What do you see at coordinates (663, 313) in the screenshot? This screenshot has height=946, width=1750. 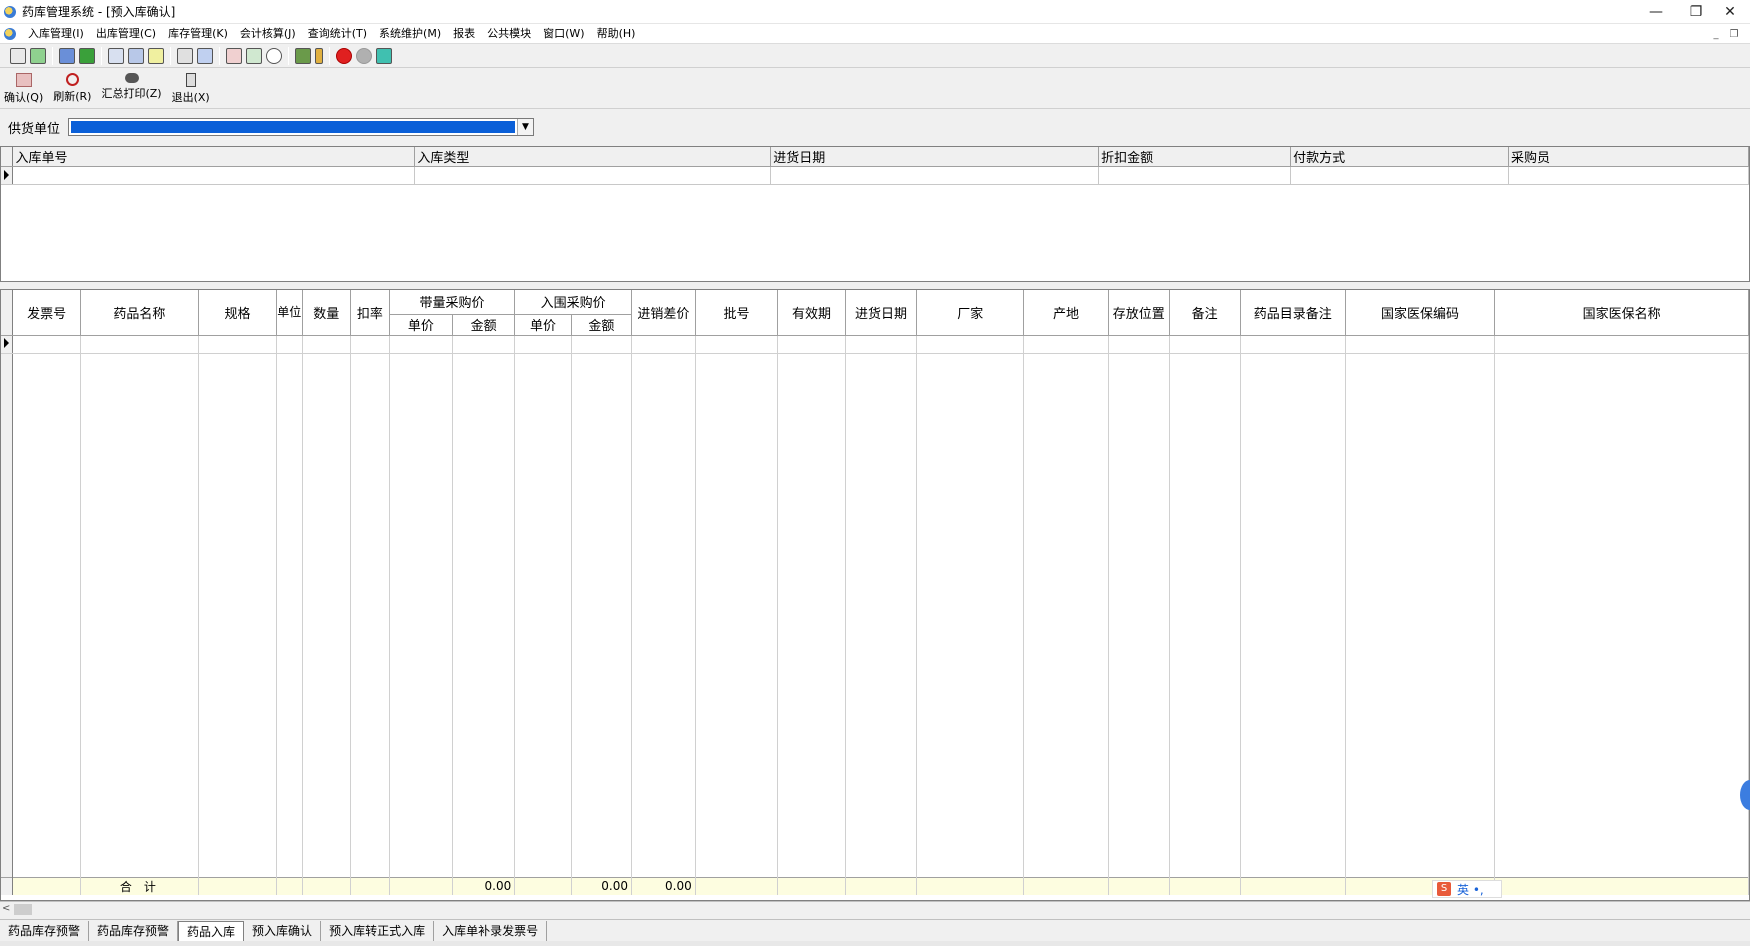 I see `col-price-difference: 进销差价` at bounding box center [663, 313].